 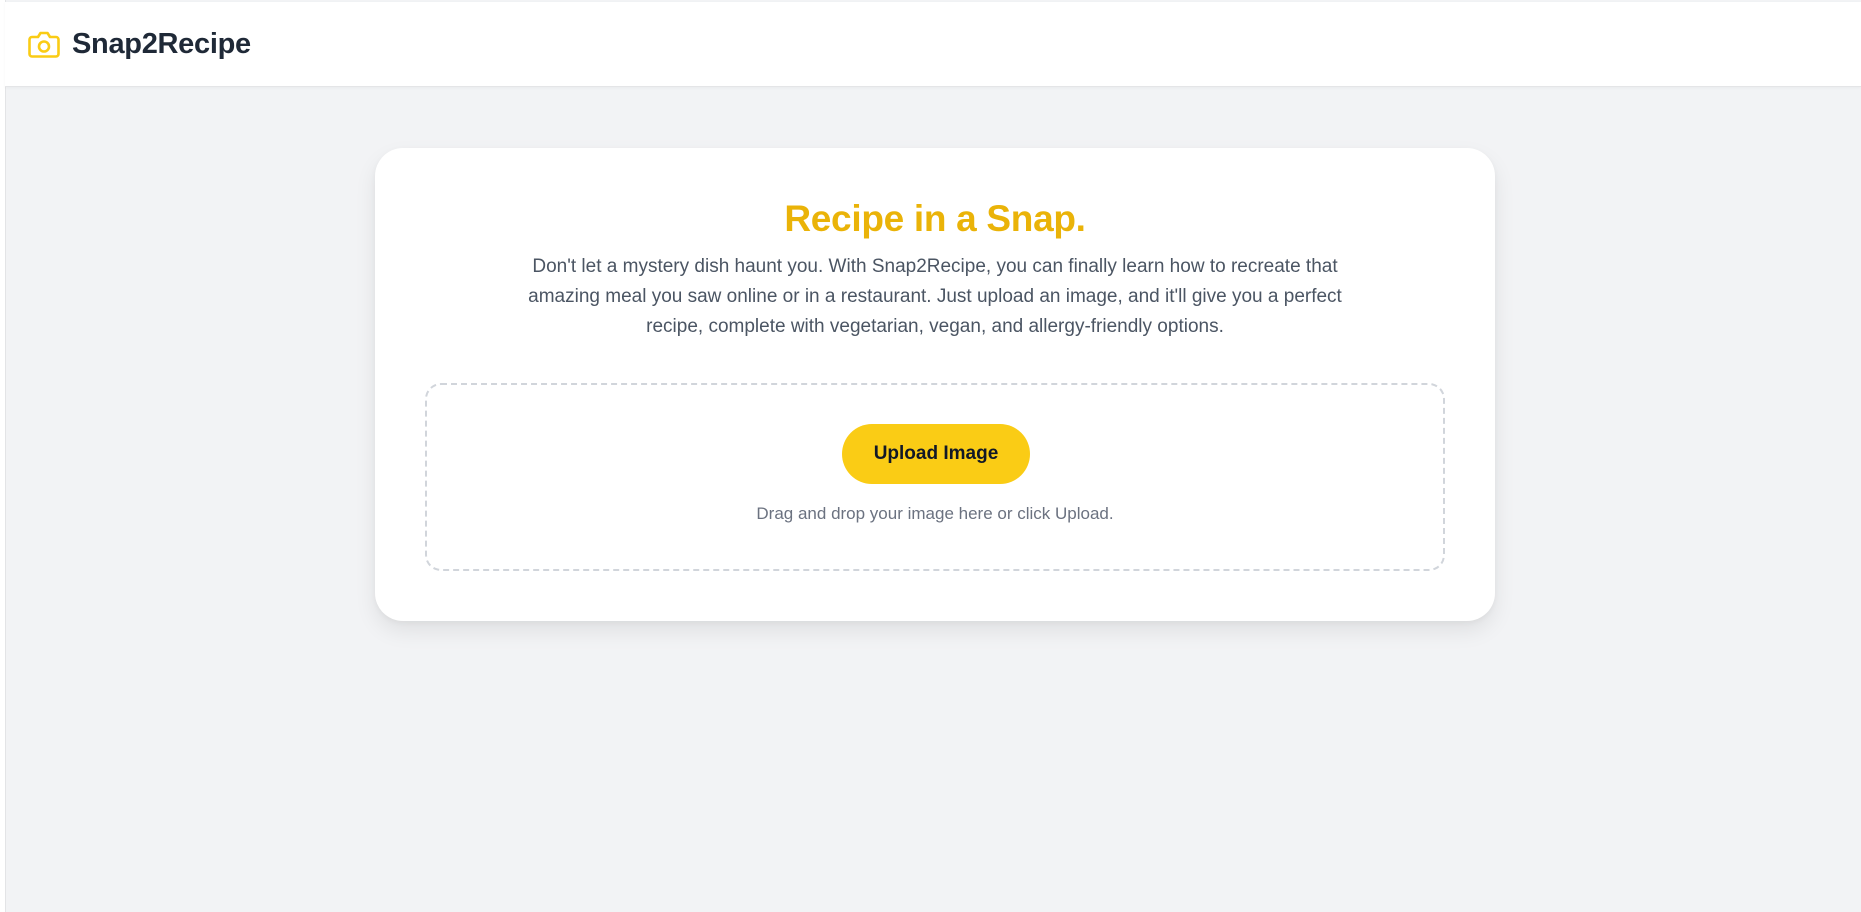 I want to click on app-header: Snap2Recipe, so click(x=933, y=44).